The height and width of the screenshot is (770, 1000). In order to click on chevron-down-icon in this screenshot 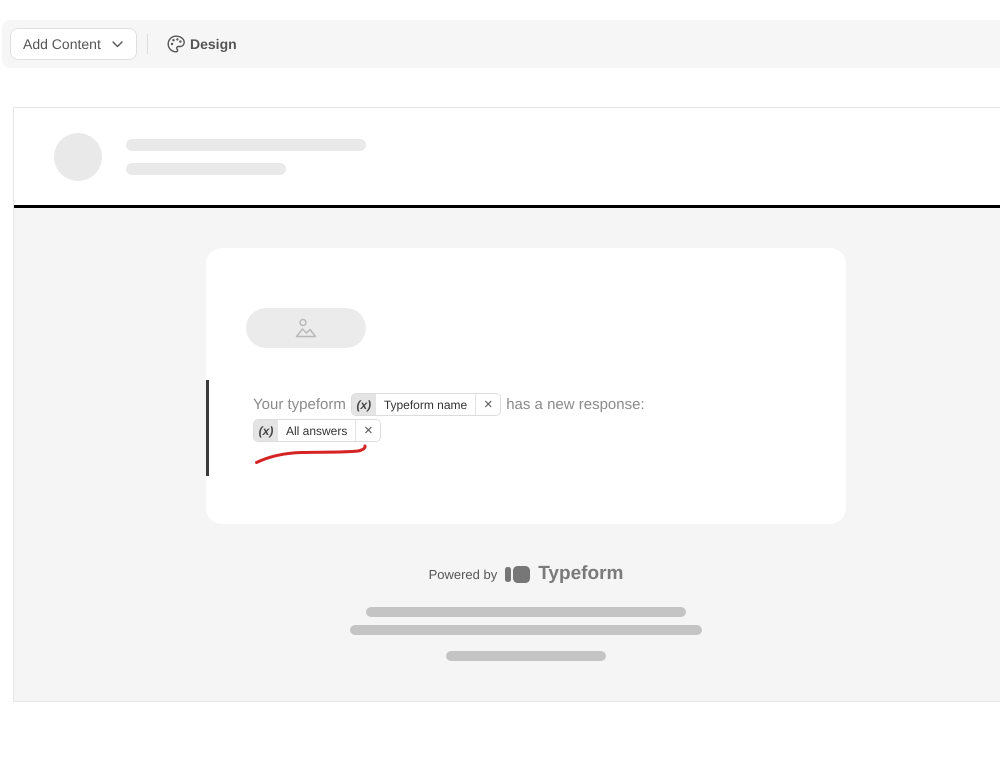, I will do `click(117, 44)`.